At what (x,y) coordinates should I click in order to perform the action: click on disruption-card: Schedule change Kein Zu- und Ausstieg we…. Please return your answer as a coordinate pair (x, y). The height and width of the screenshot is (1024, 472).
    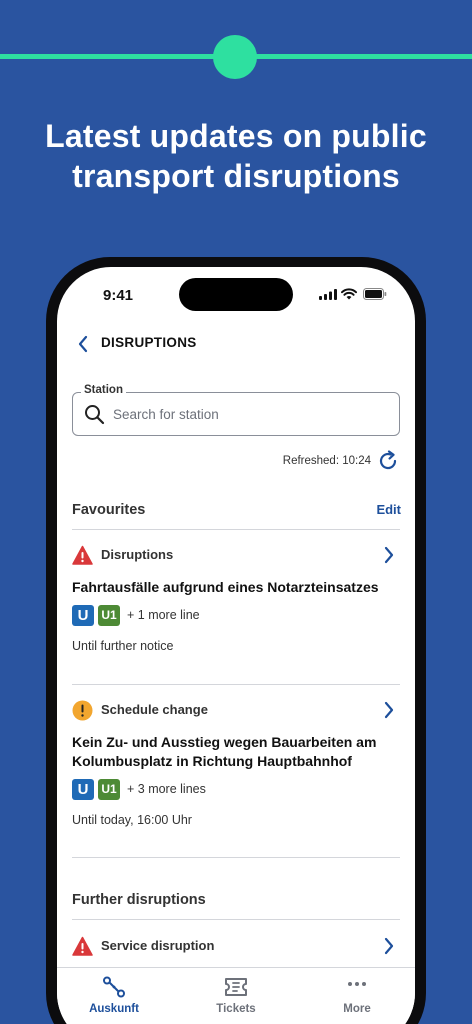
    Looking at the image, I should click on (236, 763).